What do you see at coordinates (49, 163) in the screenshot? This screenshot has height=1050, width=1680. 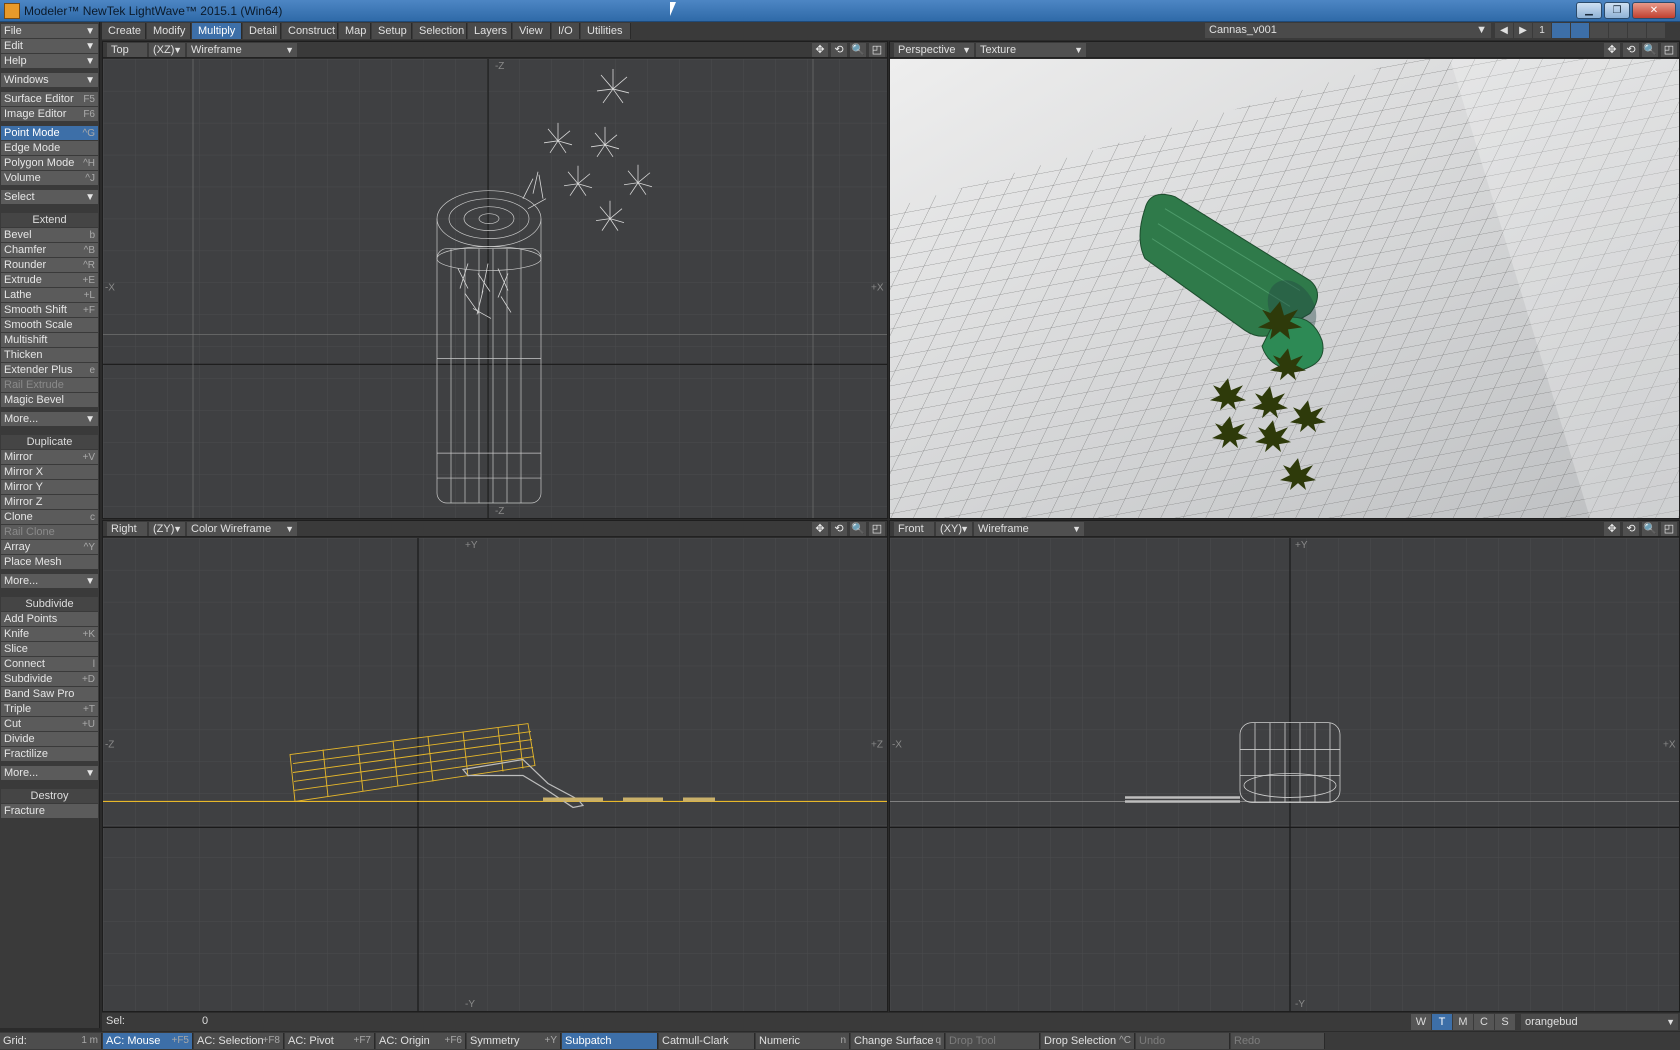 I see `polygon-mode-button: Polygon Mode ^H` at bounding box center [49, 163].